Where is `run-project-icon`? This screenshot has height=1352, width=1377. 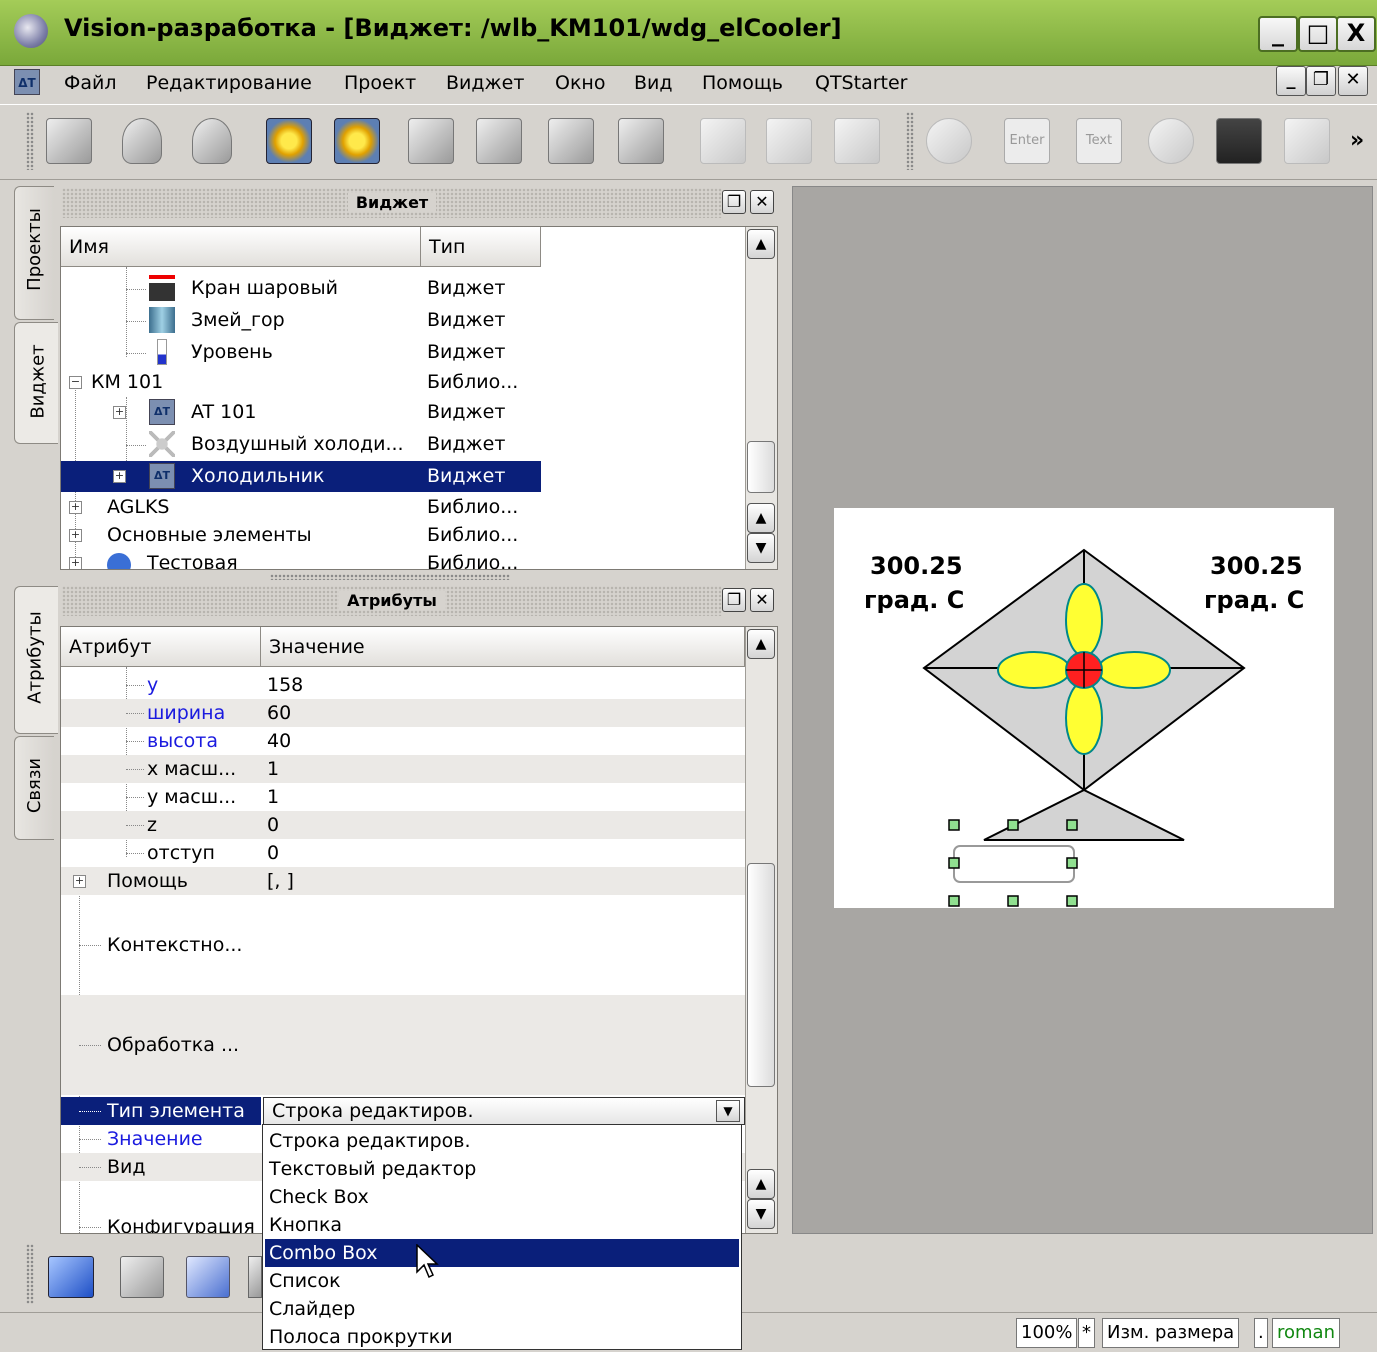 run-project-icon is located at coordinates (69, 141).